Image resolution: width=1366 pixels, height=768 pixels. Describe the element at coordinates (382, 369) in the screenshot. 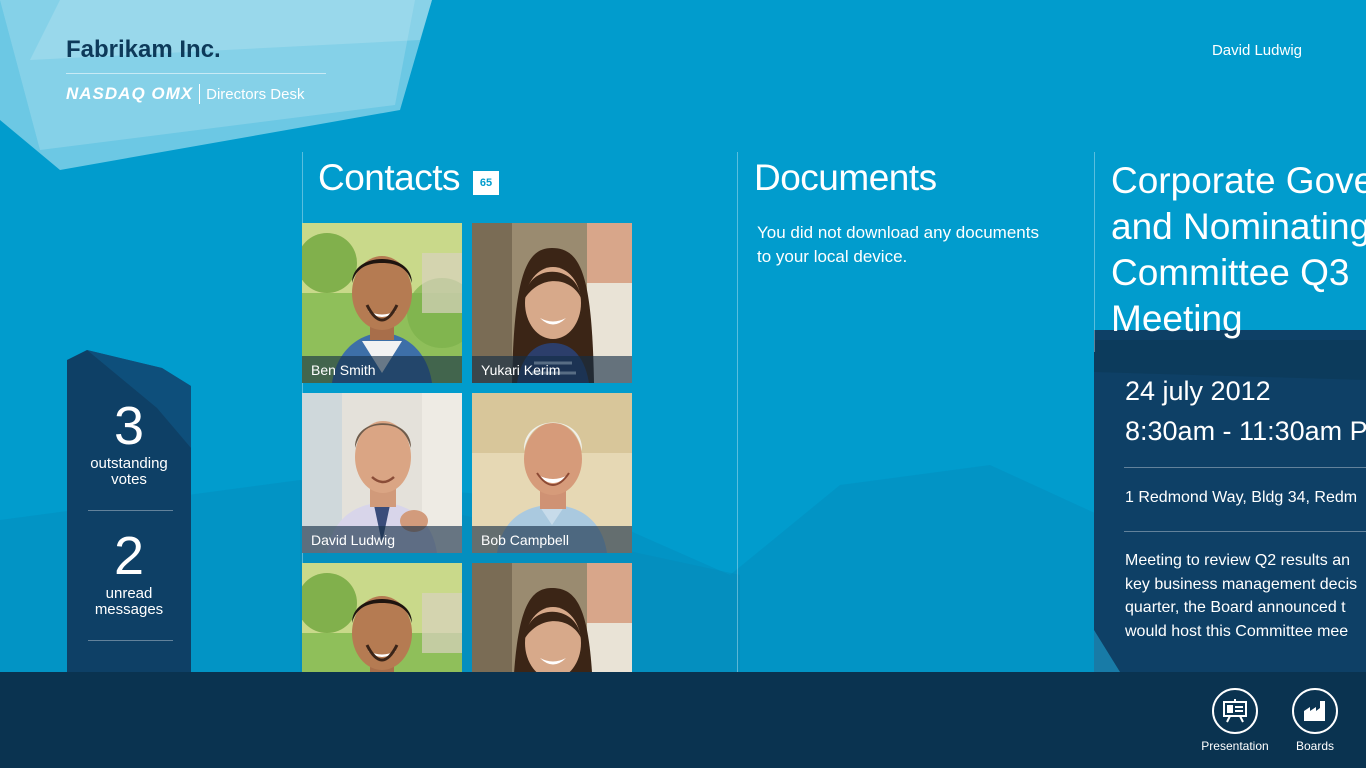

I see `contact-name: Ben Smith` at that location.